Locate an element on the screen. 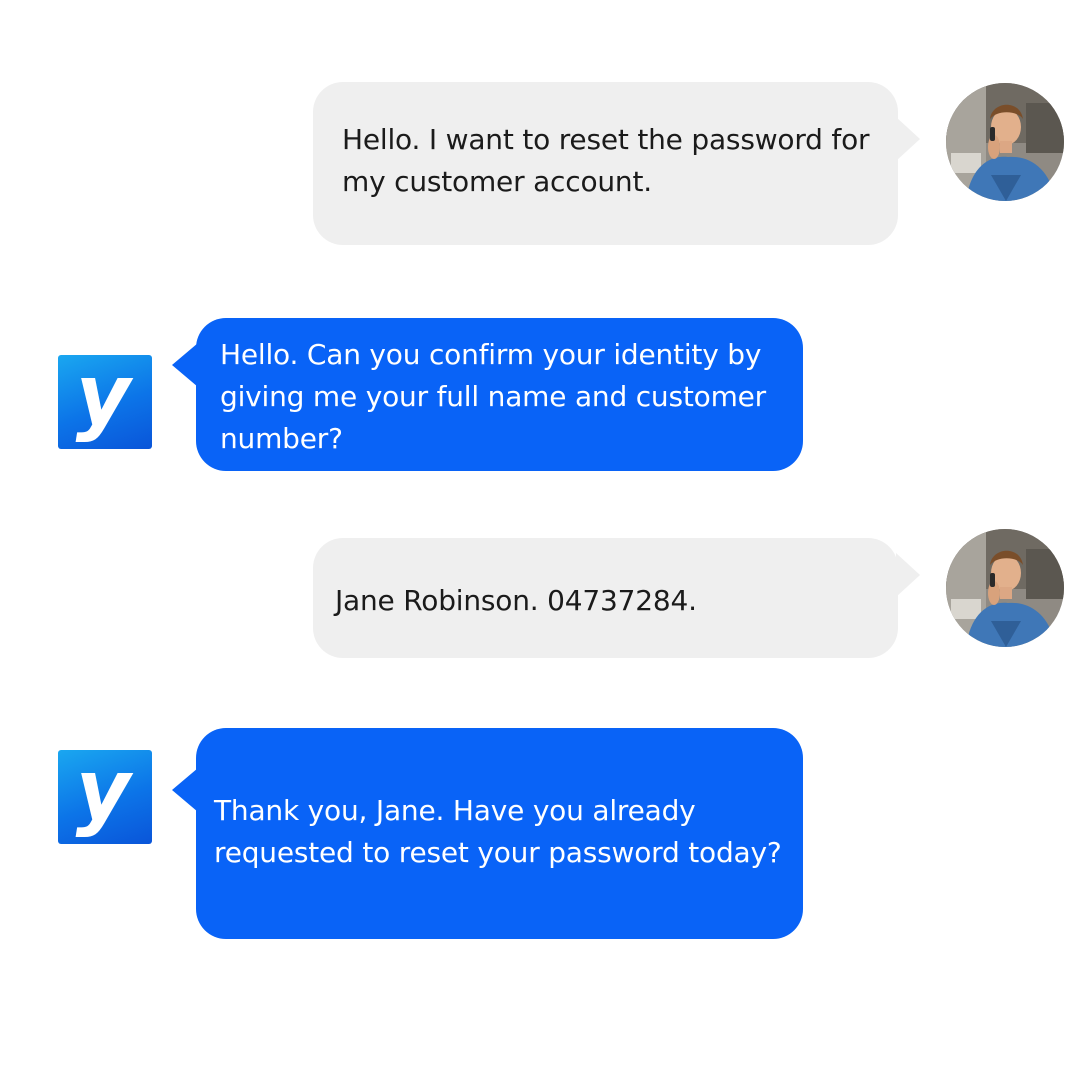 The image size is (1080, 1080). message-text: Jane Robinson. 04737284. is located at coordinates (516, 600).